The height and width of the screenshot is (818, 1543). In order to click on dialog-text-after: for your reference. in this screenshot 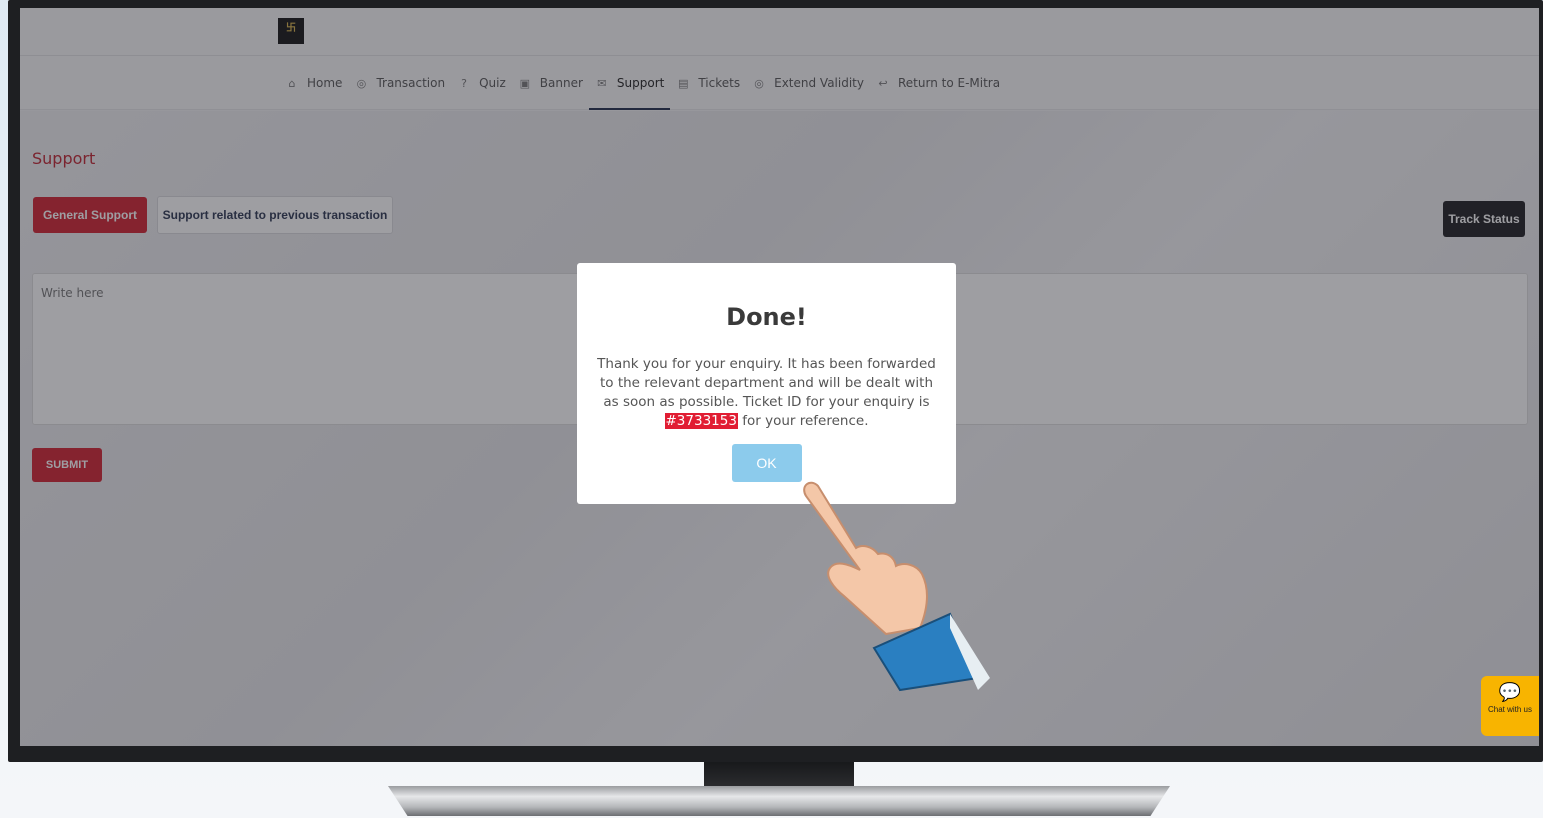, I will do `click(805, 421)`.